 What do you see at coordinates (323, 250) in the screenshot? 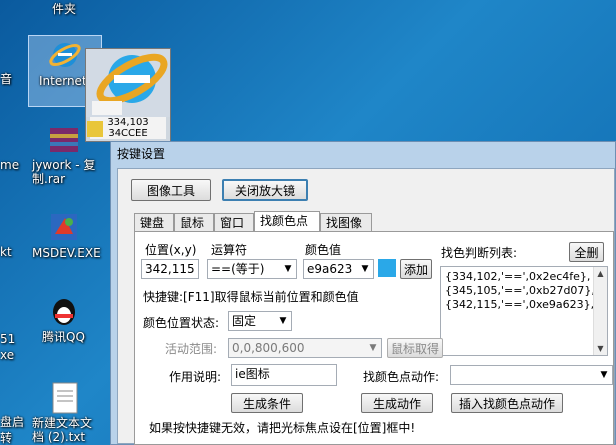
I see `color-value-label: 颜色值` at bounding box center [323, 250].